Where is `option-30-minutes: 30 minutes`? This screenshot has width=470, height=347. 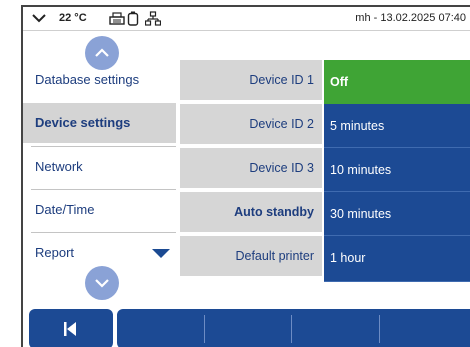
option-30-minutes: 30 minutes is located at coordinates (397, 214).